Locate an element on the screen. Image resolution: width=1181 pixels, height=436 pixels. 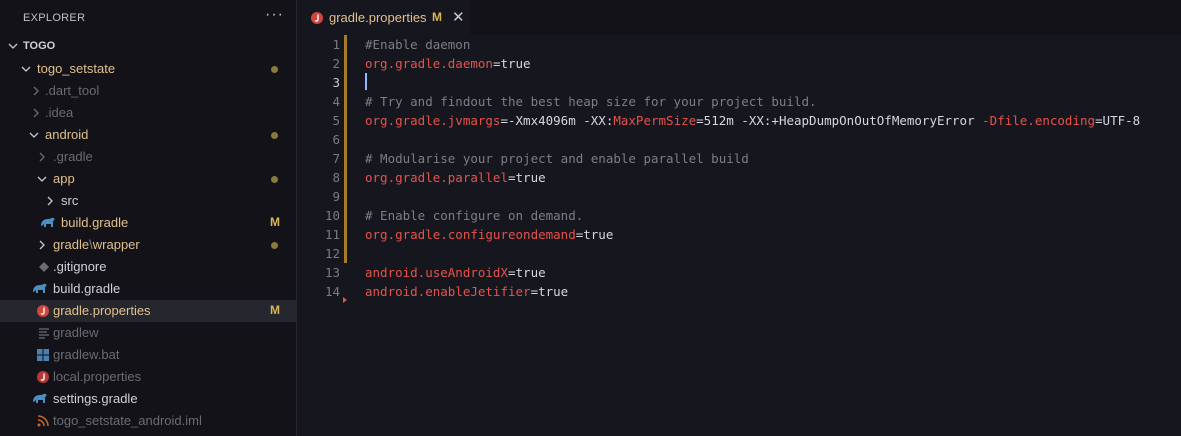
line-number: 4 is located at coordinates (336, 101).